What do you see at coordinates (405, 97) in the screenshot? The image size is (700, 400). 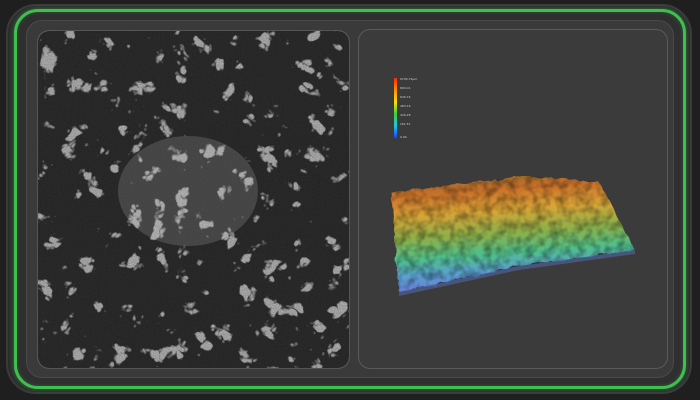 I see `colorbar-label: 640.74` at bounding box center [405, 97].